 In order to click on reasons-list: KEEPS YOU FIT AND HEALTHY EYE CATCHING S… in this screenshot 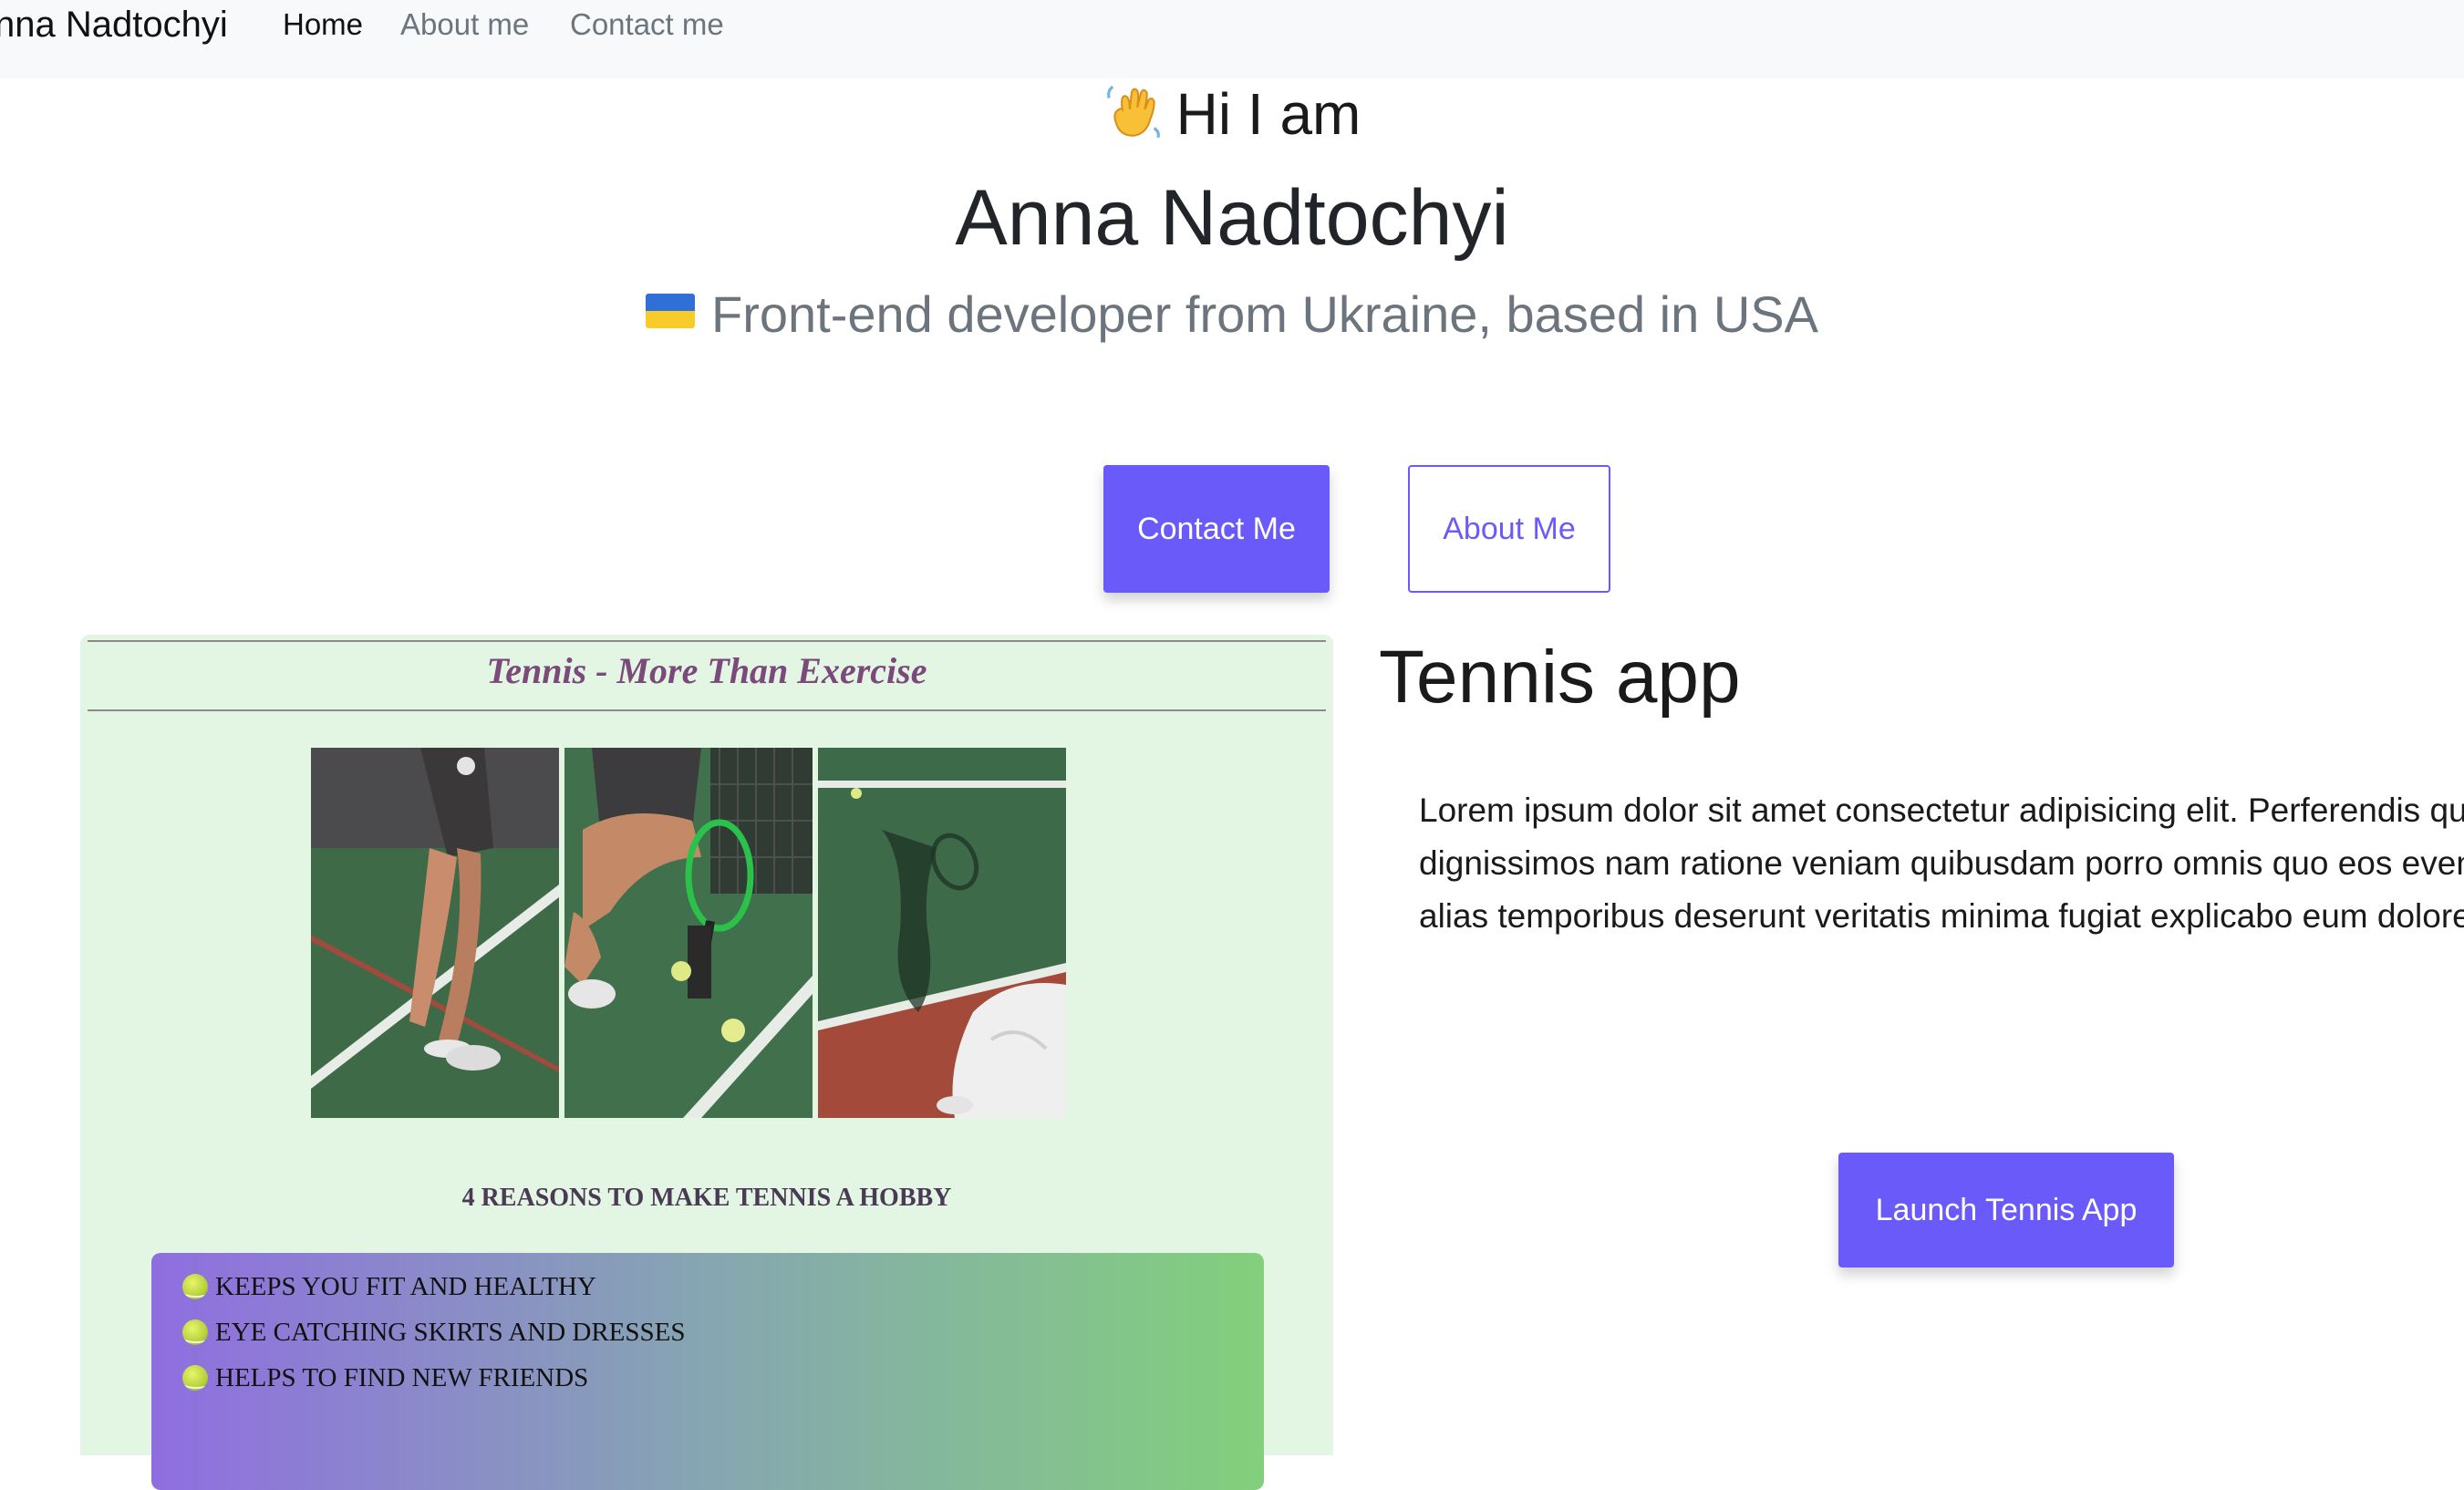, I will do `click(708, 1371)`.